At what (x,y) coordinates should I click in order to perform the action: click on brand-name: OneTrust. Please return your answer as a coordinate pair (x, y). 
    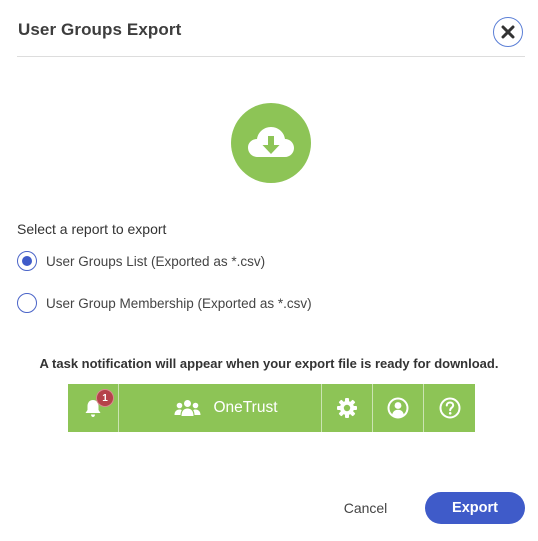
    Looking at the image, I should click on (245, 407).